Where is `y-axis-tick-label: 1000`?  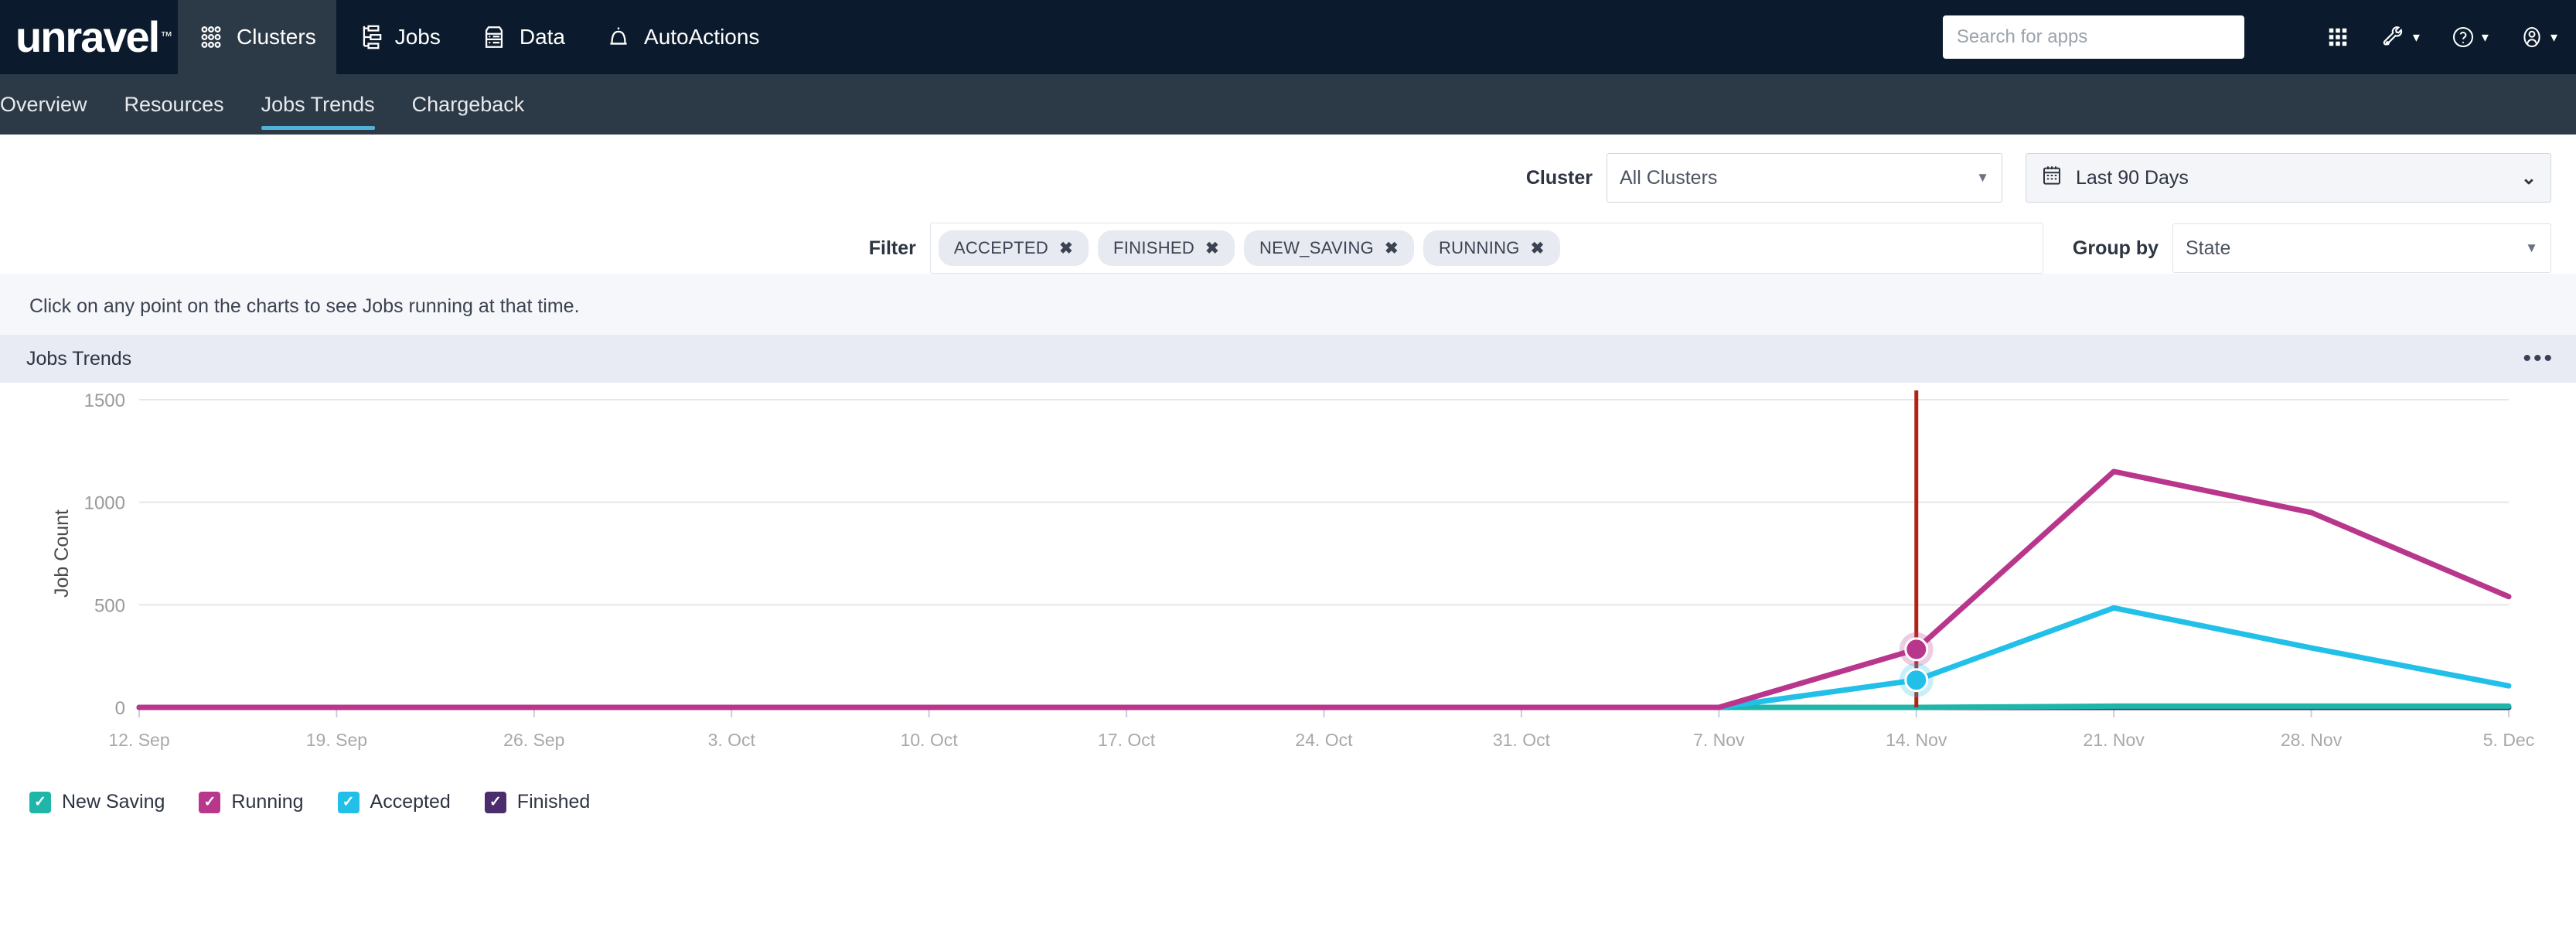 y-axis-tick-label: 1000 is located at coordinates (104, 503).